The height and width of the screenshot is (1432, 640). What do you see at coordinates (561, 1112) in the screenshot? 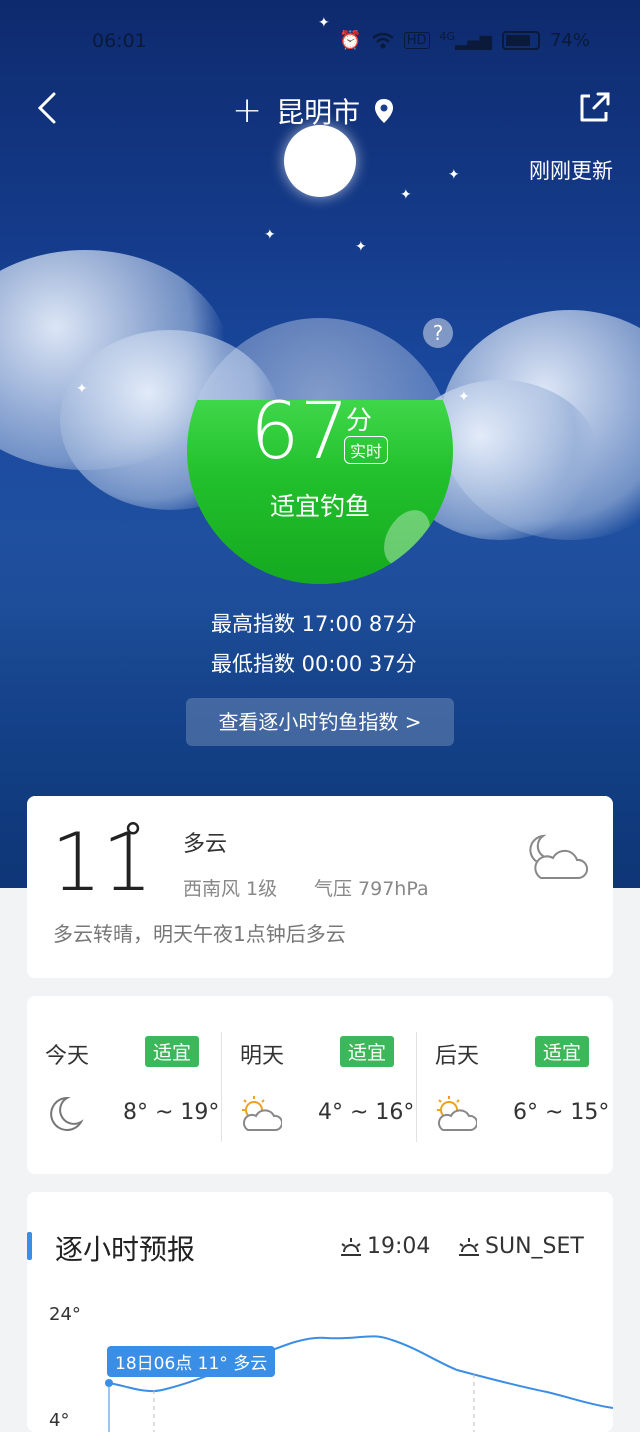
I see `temp-range: 6° ~ 15°` at bounding box center [561, 1112].